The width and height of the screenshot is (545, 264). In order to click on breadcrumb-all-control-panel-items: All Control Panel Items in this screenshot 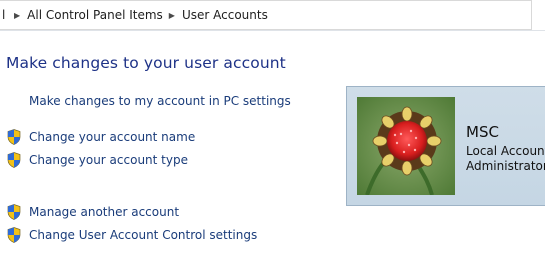, I will do `click(95, 15)`.